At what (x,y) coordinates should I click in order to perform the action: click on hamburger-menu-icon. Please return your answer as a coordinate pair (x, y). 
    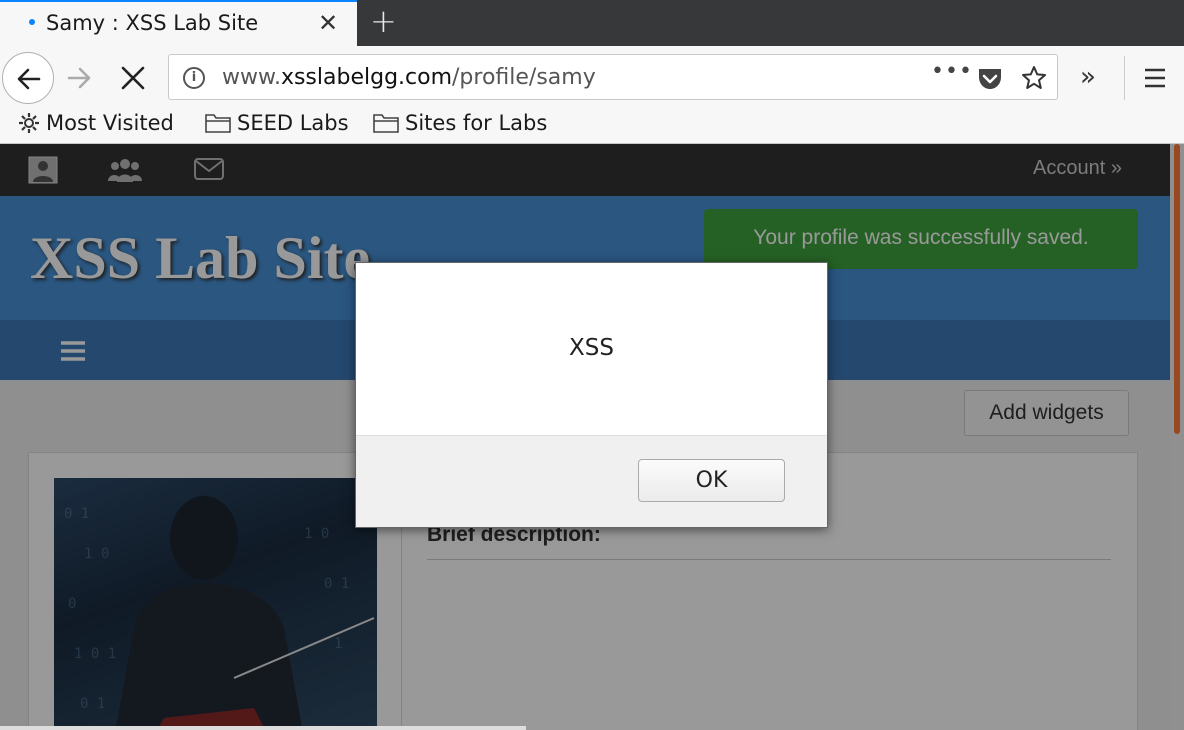
    Looking at the image, I should click on (1155, 80).